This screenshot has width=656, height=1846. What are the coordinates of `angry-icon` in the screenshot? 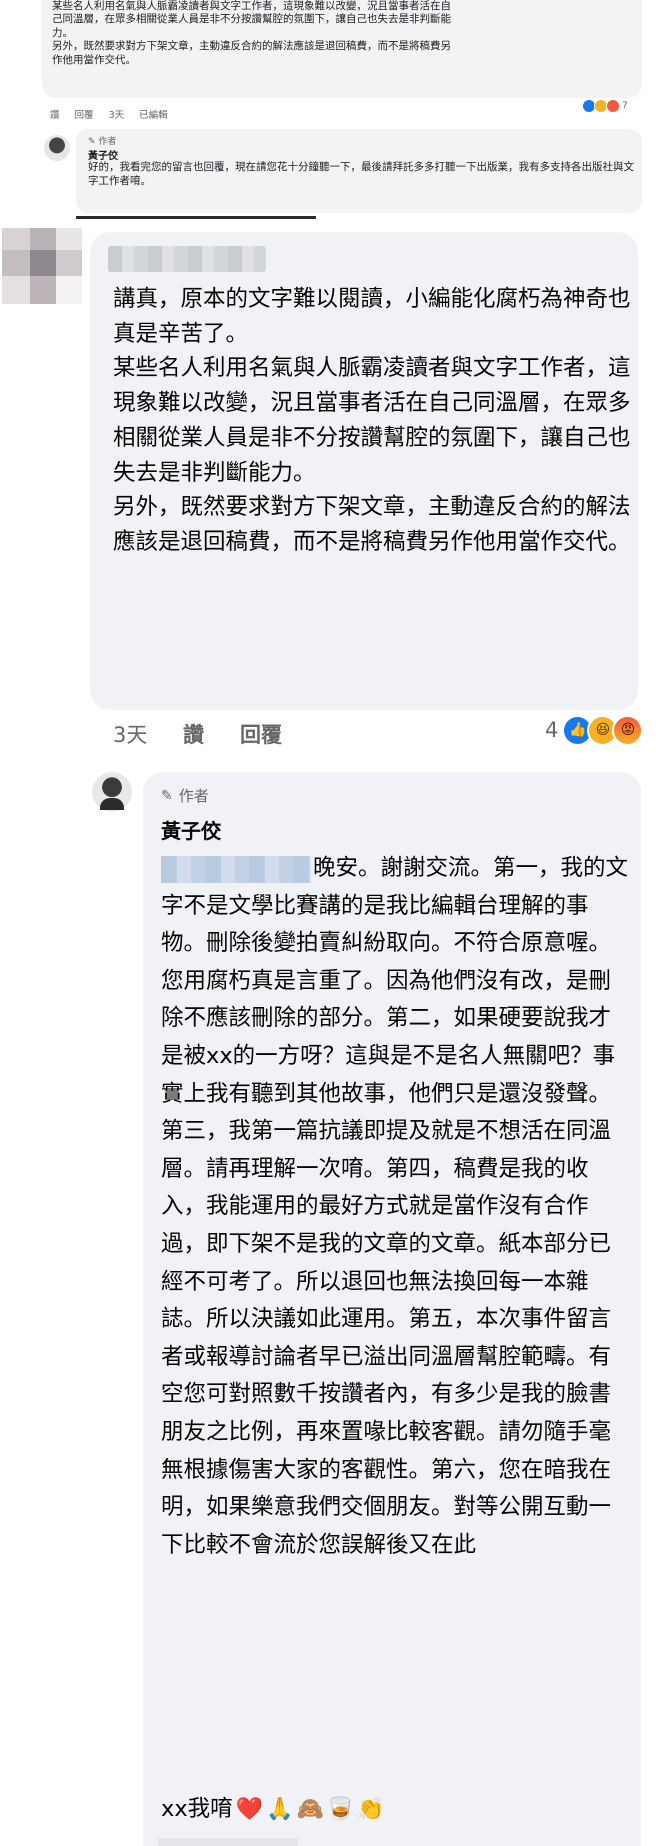 It's located at (613, 106).